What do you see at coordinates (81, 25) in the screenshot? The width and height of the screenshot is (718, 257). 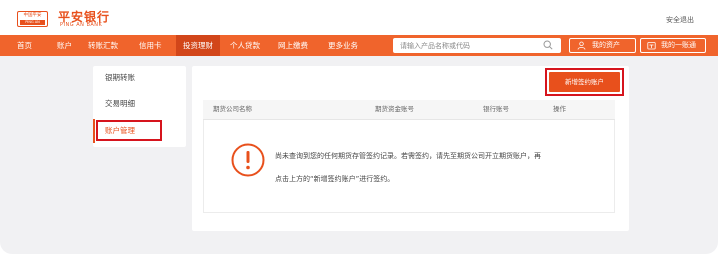 I see `bank-name-en: PING AN BANK` at bounding box center [81, 25].